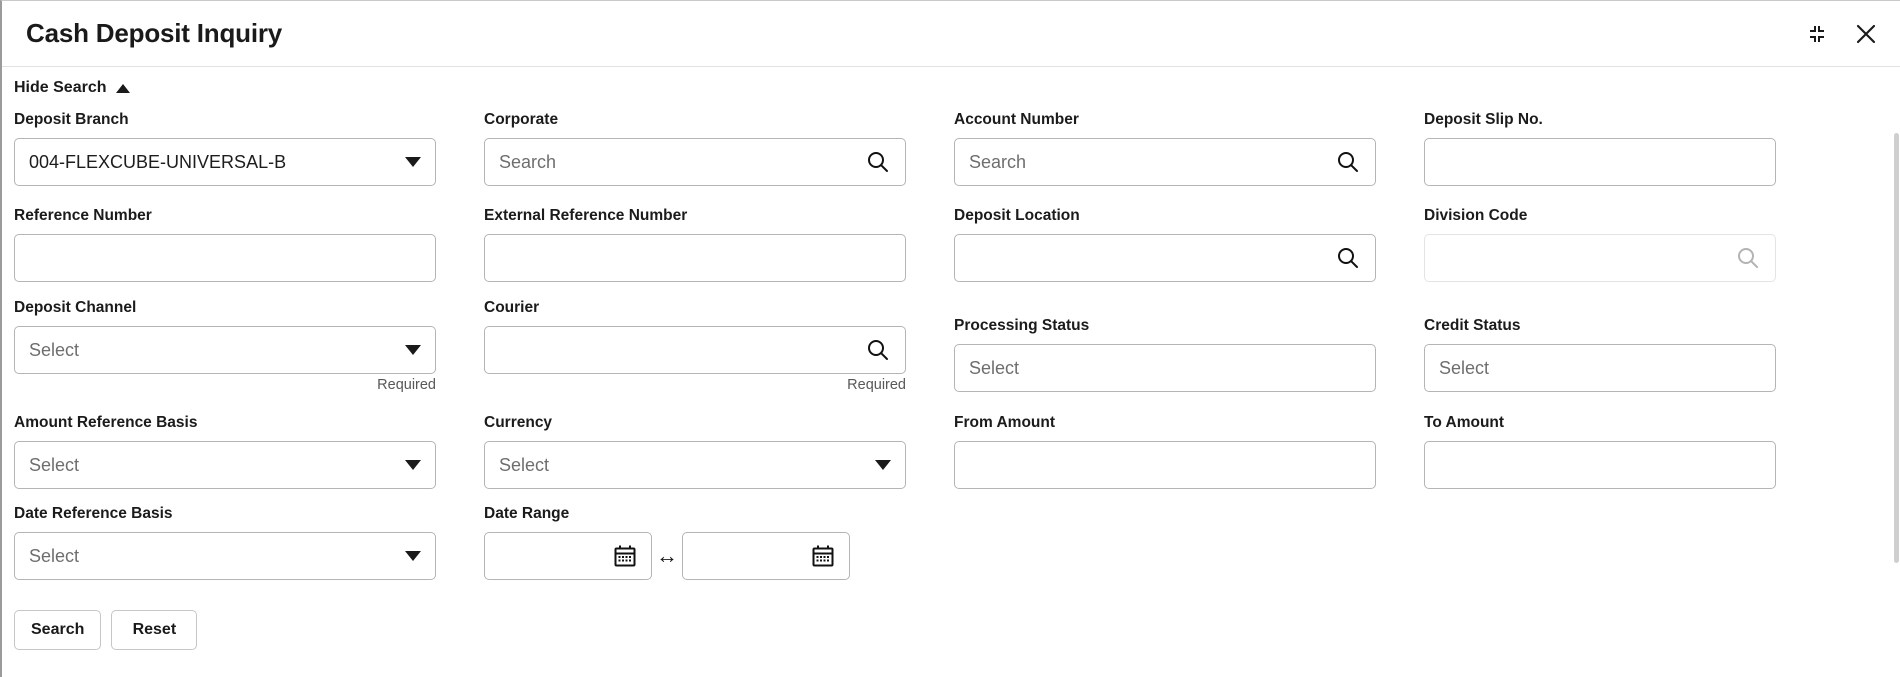 The image size is (1900, 677). Describe the element at coordinates (695, 465) in the screenshot. I see `currency-select: Select` at that location.